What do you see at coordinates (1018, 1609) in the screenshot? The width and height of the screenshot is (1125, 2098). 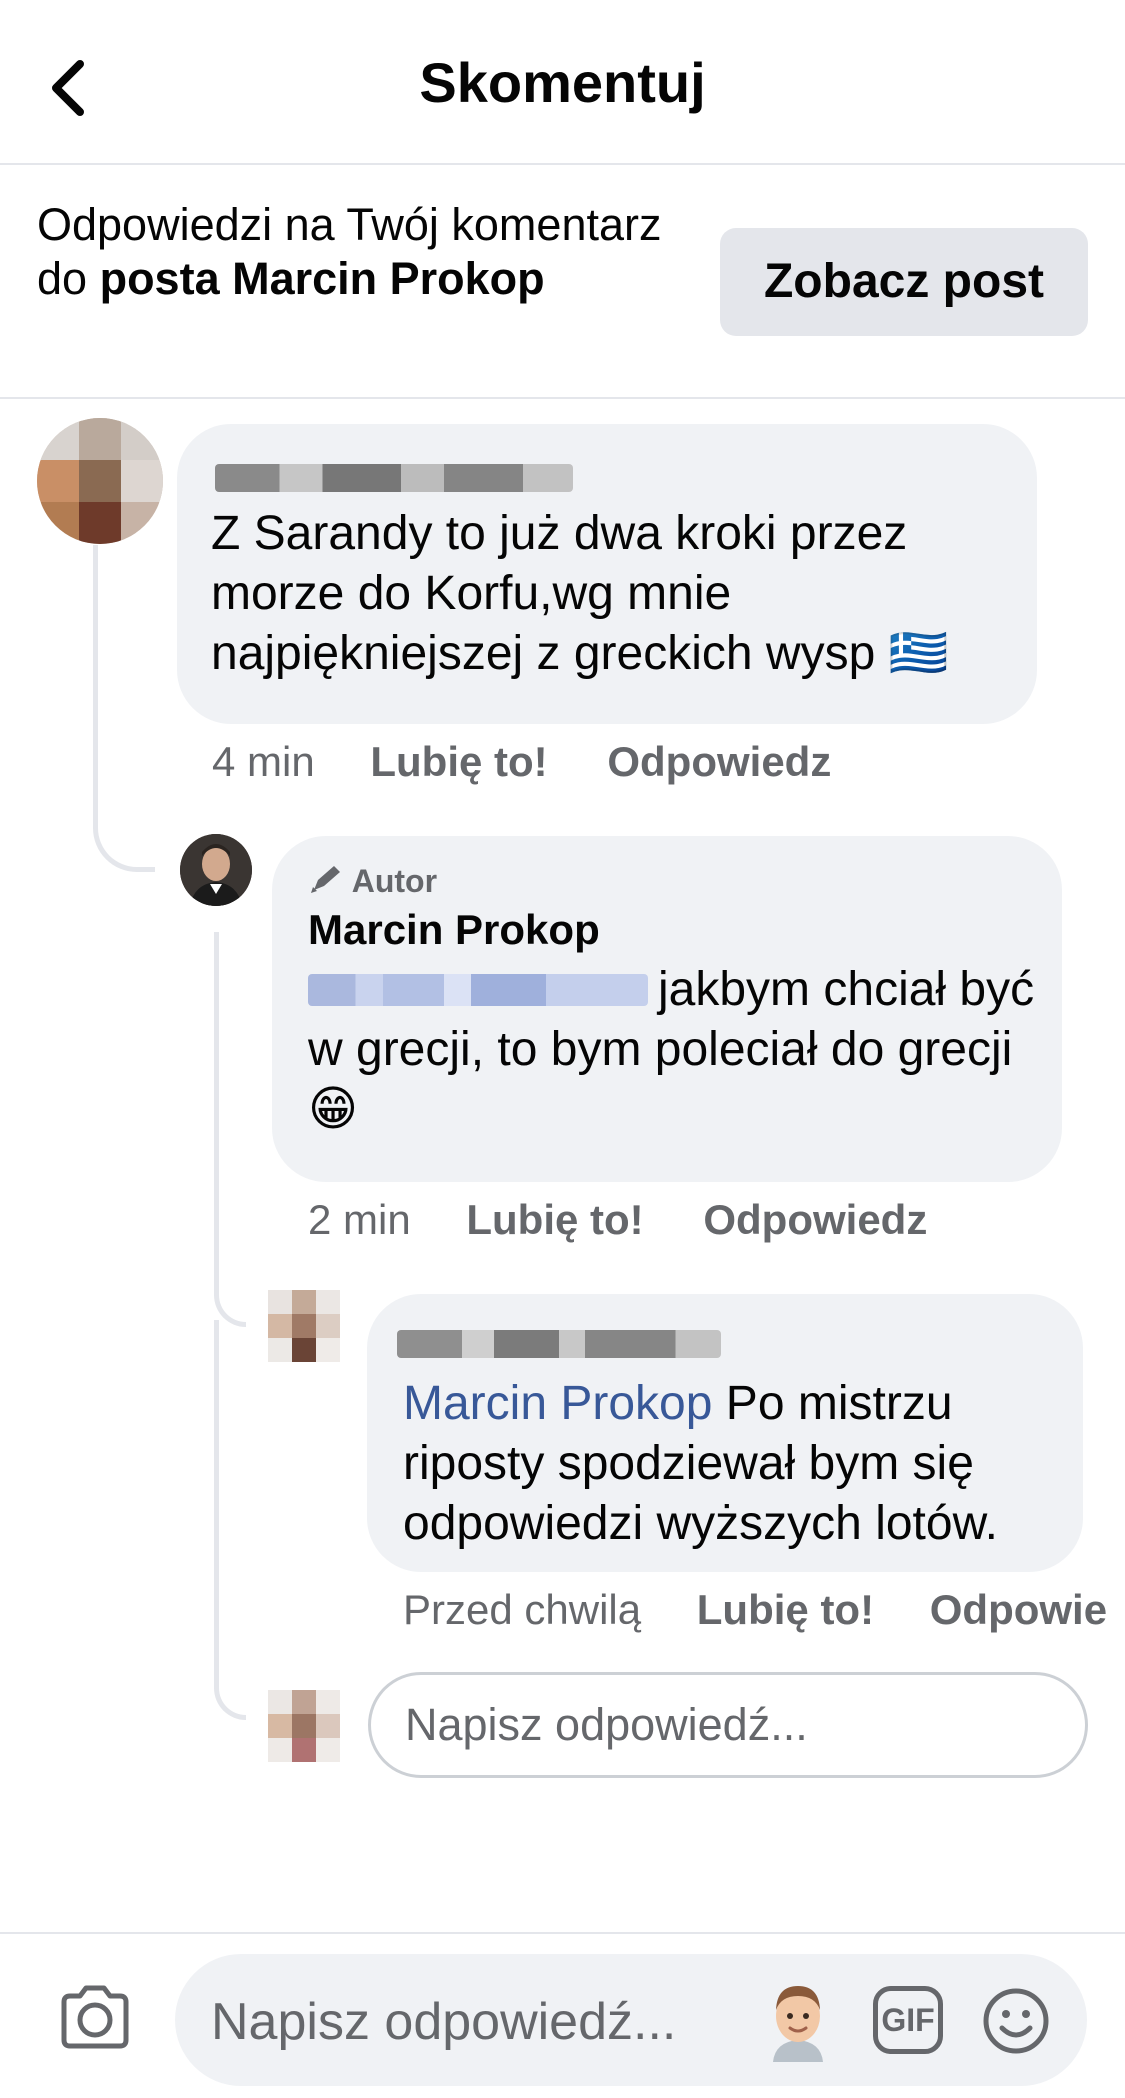 I see `reply-button: Odpowie` at bounding box center [1018, 1609].